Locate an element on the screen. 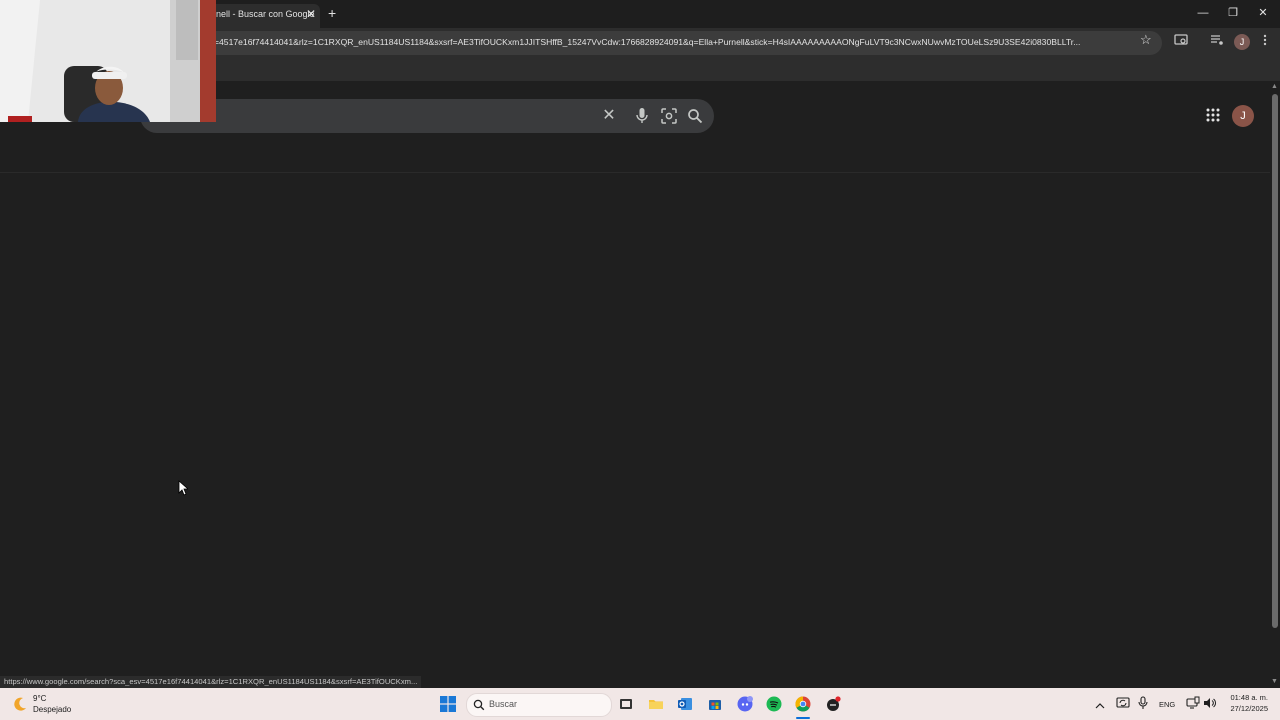  cast-icon is located at coordinates (1181, 43).